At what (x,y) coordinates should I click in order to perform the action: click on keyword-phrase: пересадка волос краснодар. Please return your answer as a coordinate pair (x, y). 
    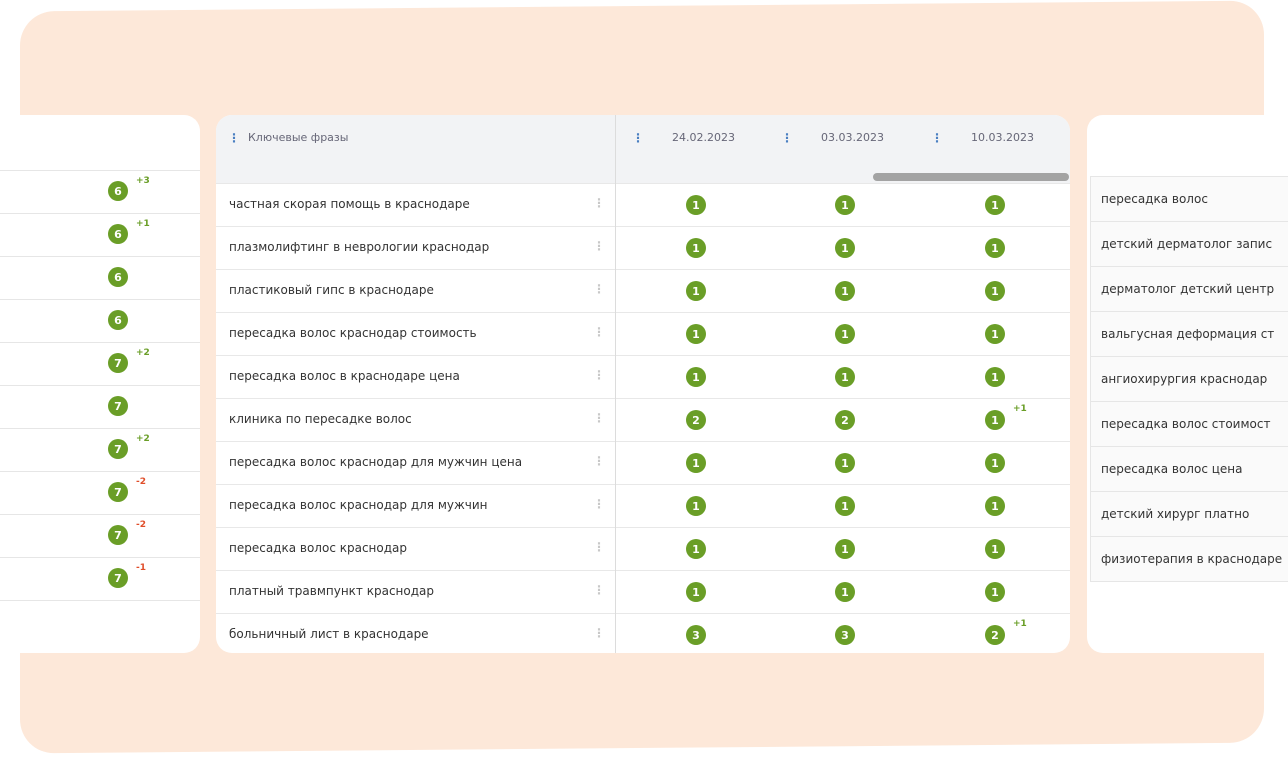
    Looking at the image, I should click on (318, 548).